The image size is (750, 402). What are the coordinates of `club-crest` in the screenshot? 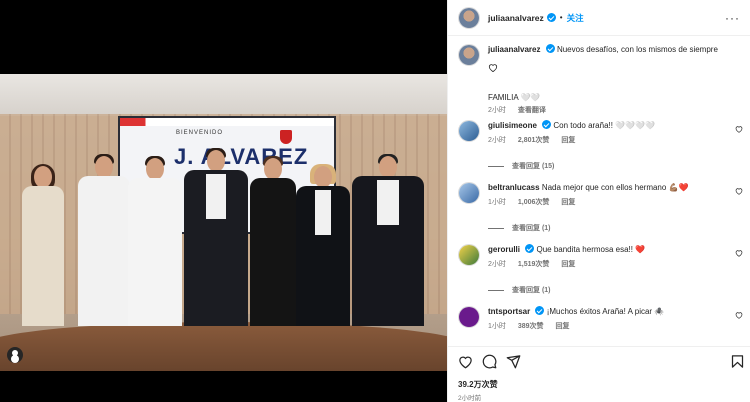 It's located at (286, 137).